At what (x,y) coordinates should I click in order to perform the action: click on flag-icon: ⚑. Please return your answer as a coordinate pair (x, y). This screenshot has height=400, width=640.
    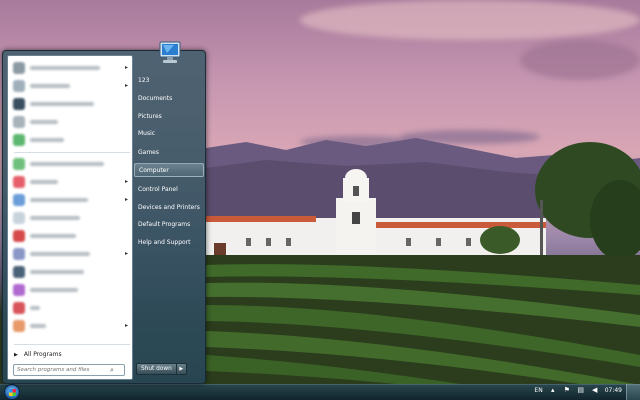
    Looking at the image, I should click on (567, 390).